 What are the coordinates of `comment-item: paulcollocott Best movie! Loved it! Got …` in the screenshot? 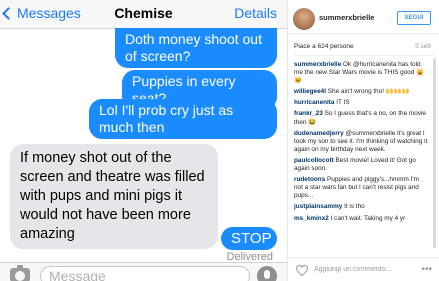 It's located at (361, 165).